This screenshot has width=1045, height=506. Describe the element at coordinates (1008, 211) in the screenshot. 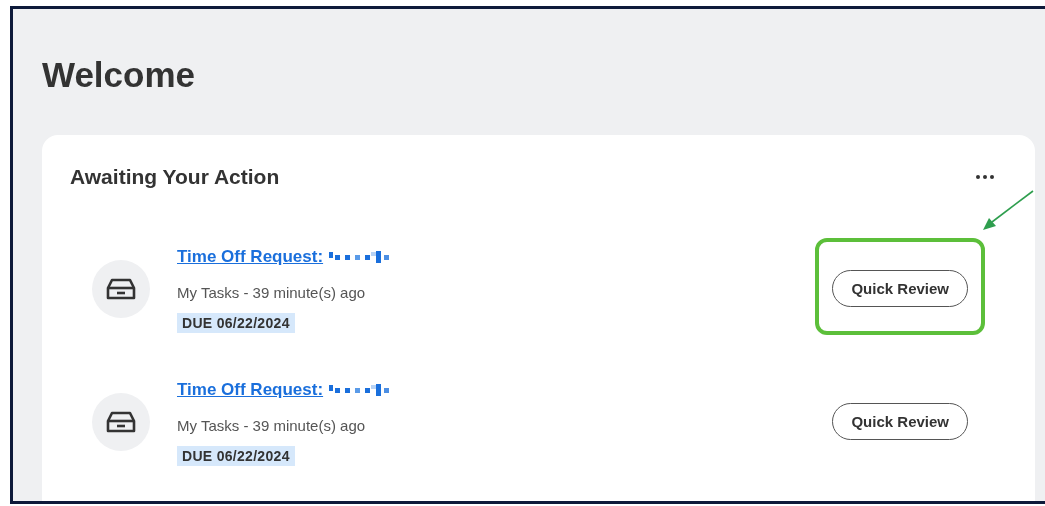

I see `arrow` at that location.